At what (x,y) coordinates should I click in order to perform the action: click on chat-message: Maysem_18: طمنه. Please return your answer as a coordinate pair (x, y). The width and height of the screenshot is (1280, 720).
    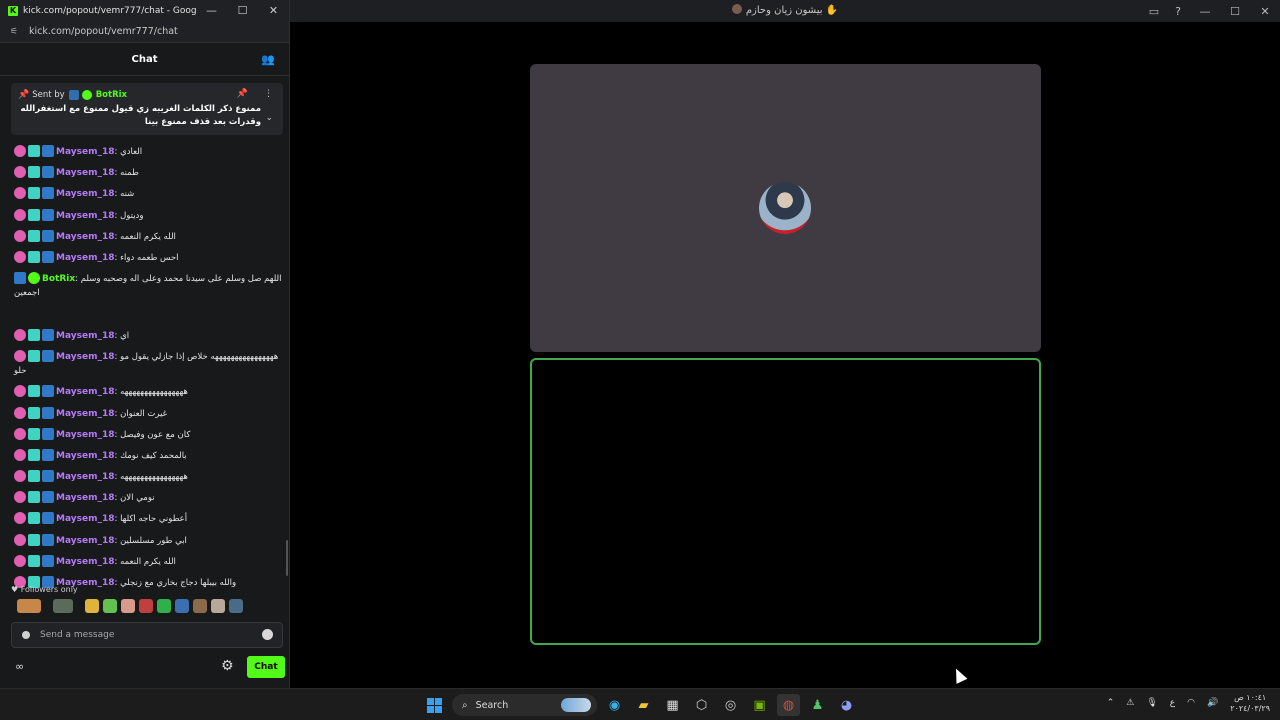
    Looking at the image, I should click on (148, 176).